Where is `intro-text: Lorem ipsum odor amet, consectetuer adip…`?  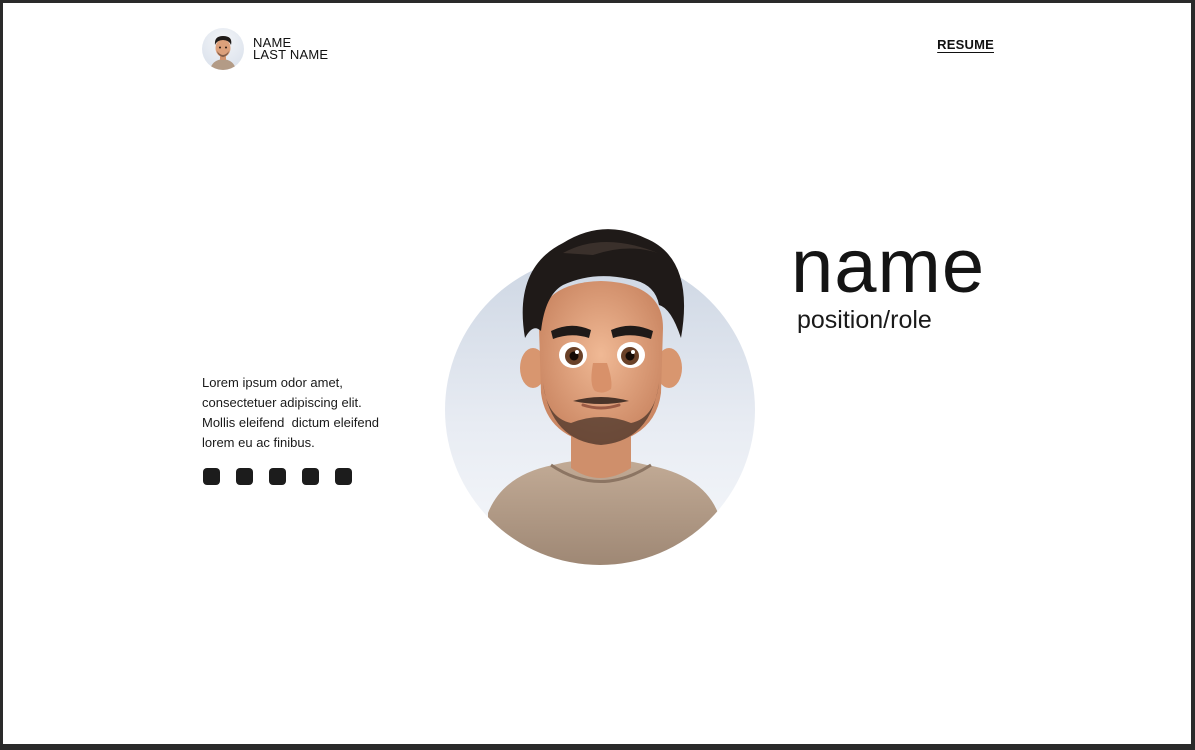 intro-text: Lorem ipsum odor amet, consectetuer adip… is located at coordinates (312, 413).